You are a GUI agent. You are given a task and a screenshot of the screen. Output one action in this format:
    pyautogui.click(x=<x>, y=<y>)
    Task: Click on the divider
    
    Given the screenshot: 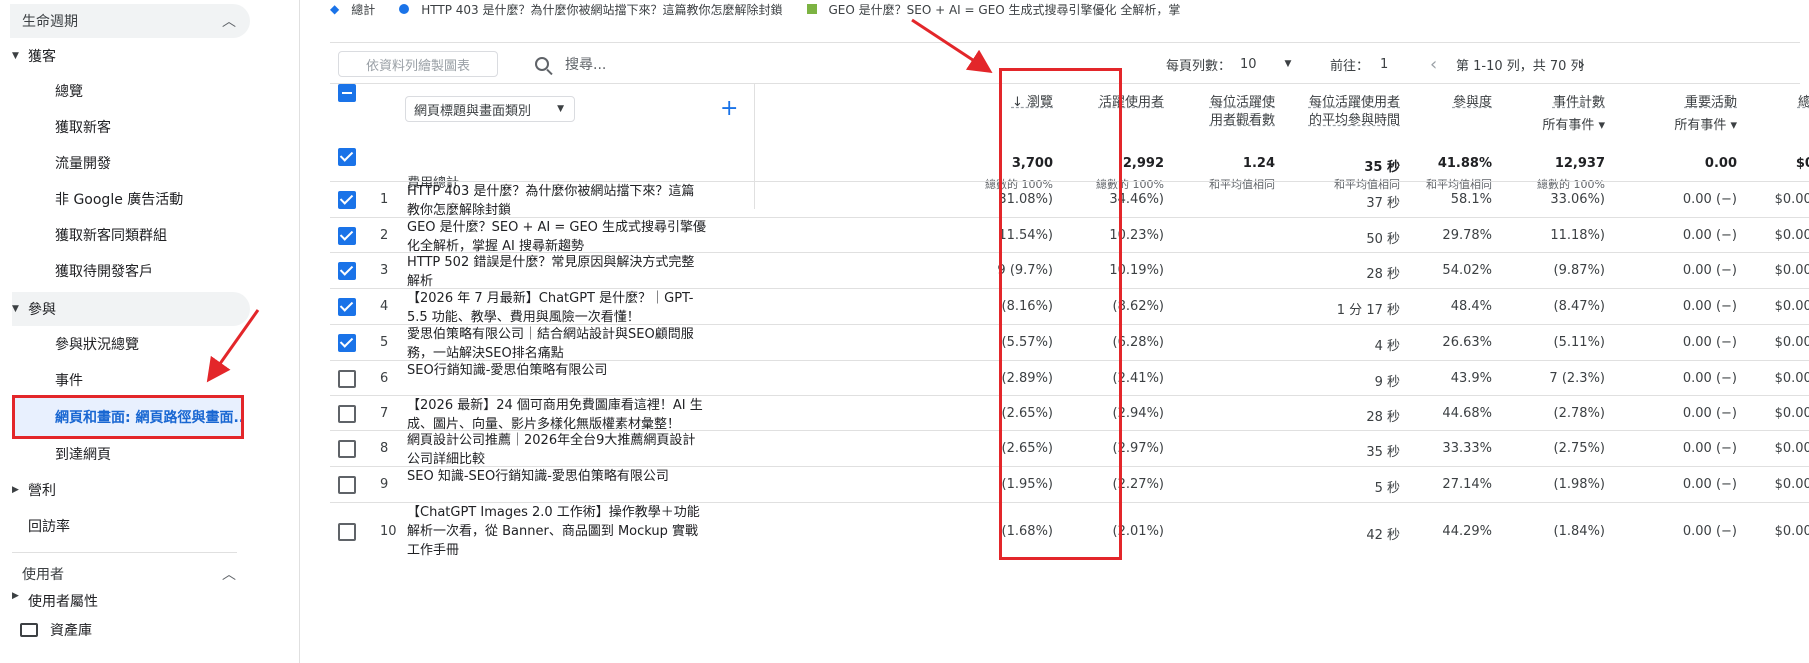 What is the action you would take?
    pyautogui.click(x=124, y=552)
    